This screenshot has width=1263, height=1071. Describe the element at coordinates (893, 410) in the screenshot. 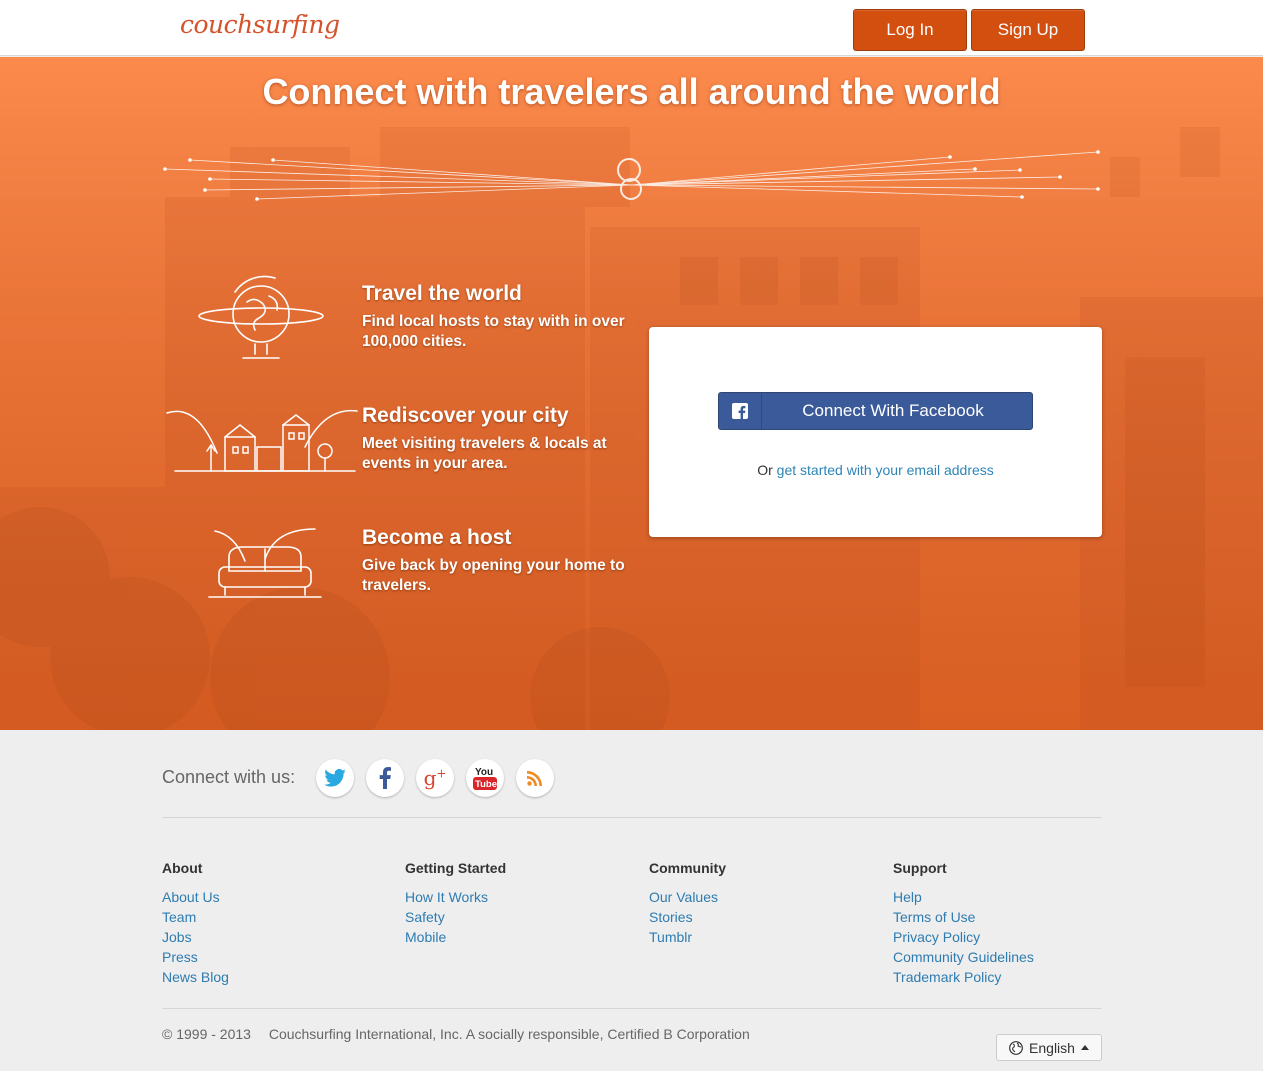

I see `facebook-button-label: Connect With Facebook` at that location.